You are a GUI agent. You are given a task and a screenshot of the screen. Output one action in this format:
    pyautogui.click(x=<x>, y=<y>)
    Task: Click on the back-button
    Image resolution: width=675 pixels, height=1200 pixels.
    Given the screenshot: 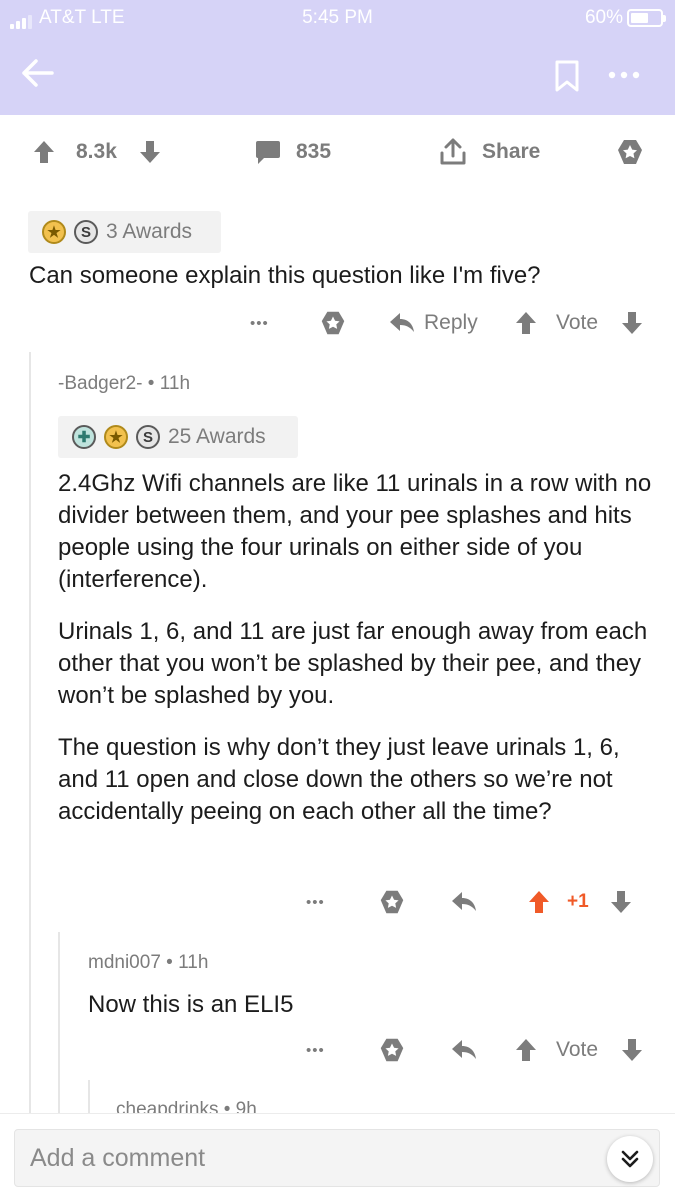 What is the action you would take?
    pyautogui.click(x=37, y=73)
    